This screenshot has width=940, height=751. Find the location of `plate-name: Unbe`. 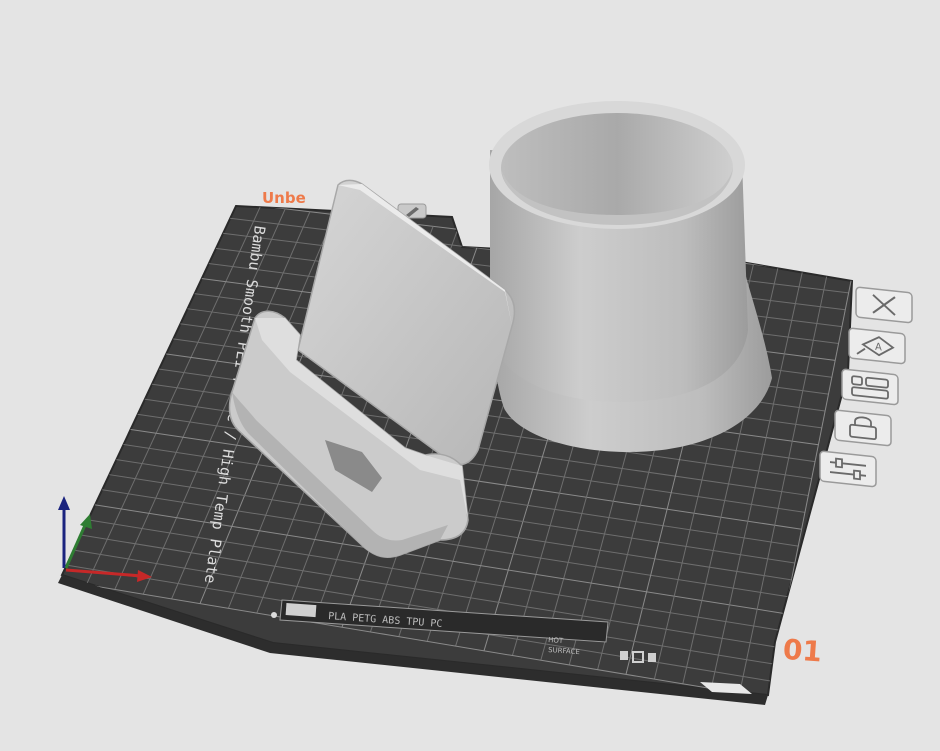

plate-name: Unbe is located at coordinates (284, 198).